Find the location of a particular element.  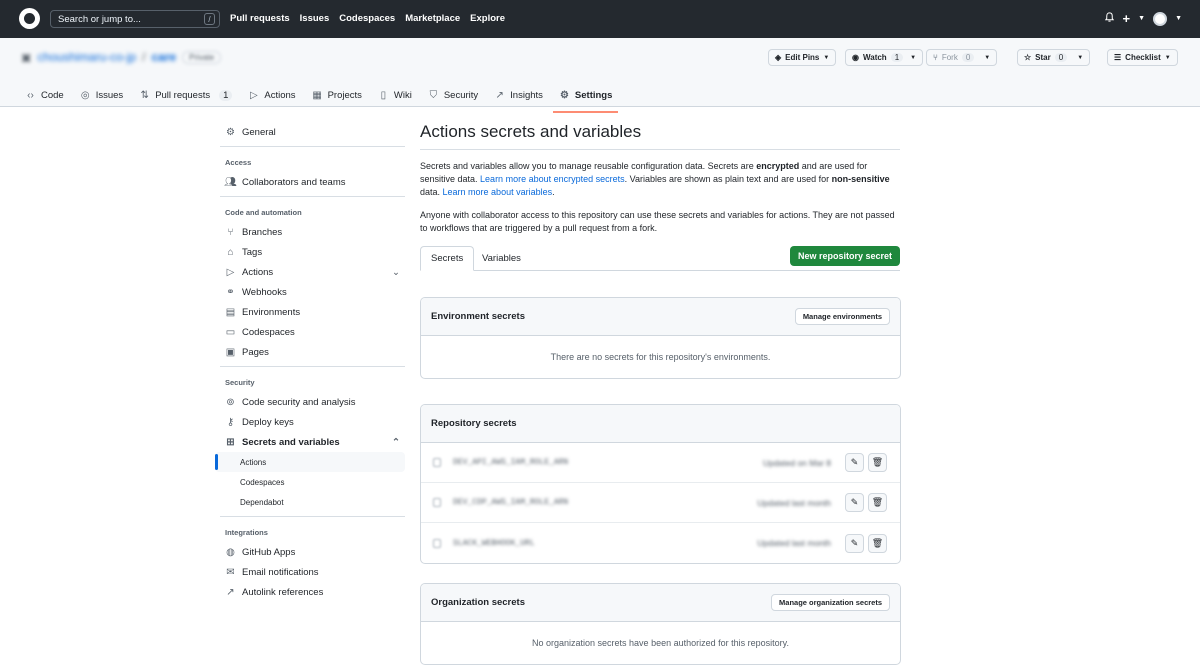

sidebar-item-branches: ⑂ Branches is located at coordinates (312, 232).